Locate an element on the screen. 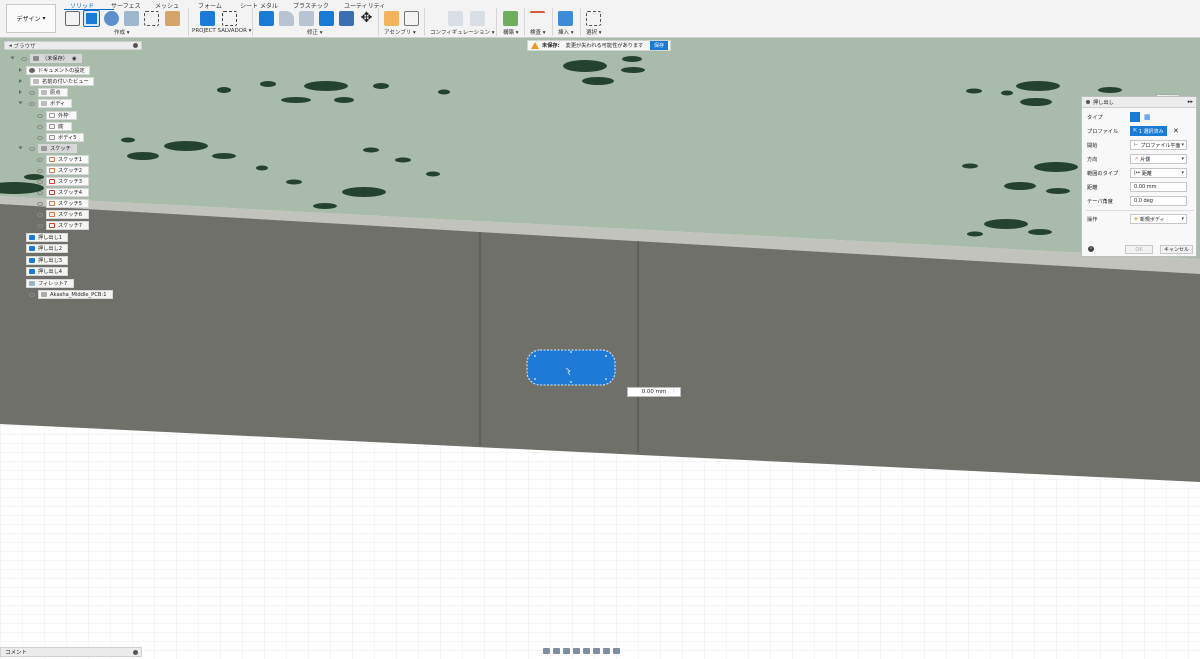 Image resolution: width=1200 pixels, height=659 pixels. extent-select: |↔ 距離 is located at coordinates (1158, 173).